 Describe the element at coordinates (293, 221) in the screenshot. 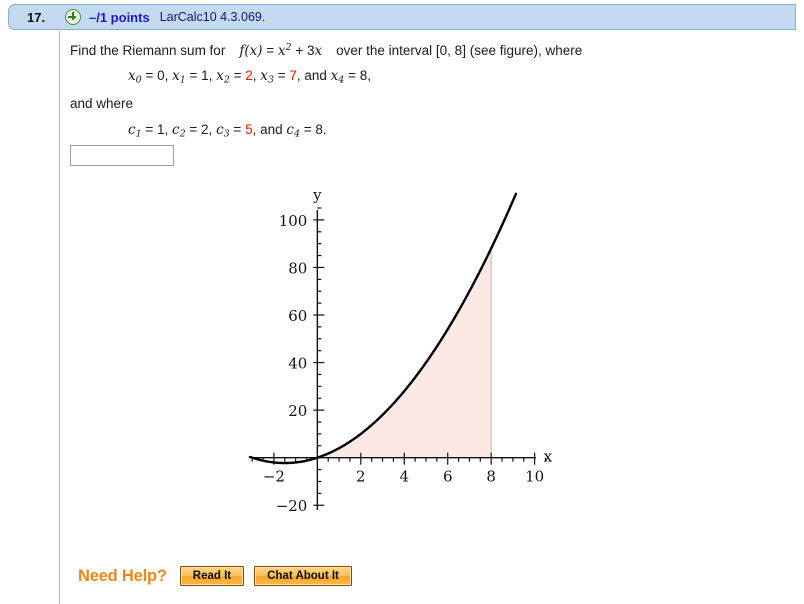

I see `svg-text: 100` at that location.